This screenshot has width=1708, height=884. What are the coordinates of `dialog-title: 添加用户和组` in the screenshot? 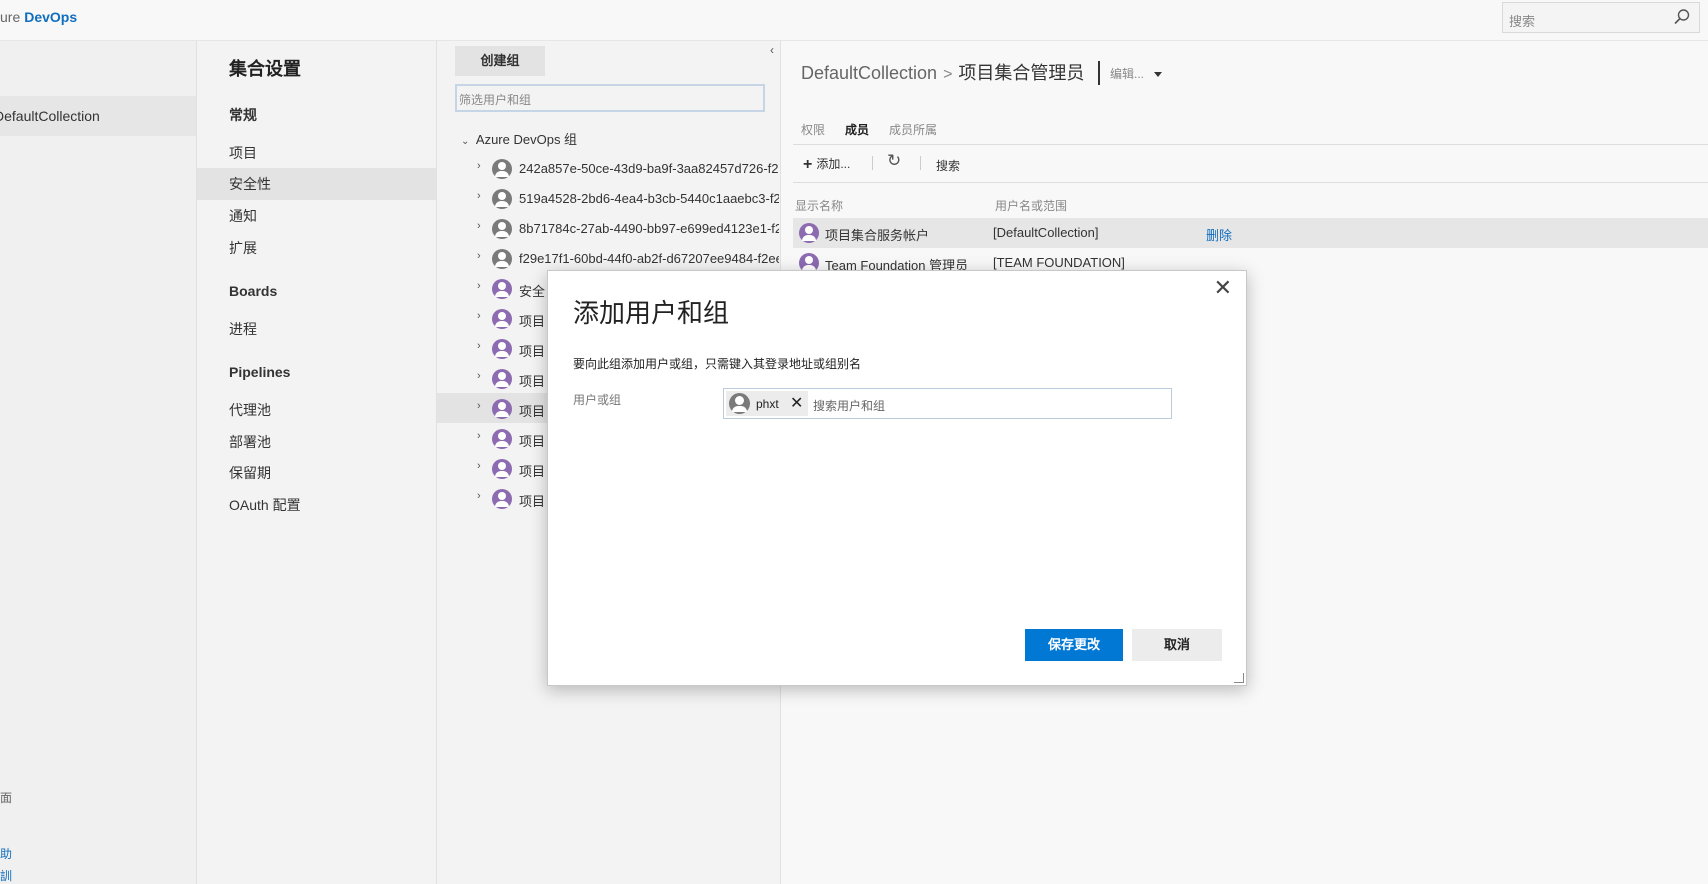 It's located at (651, 313).